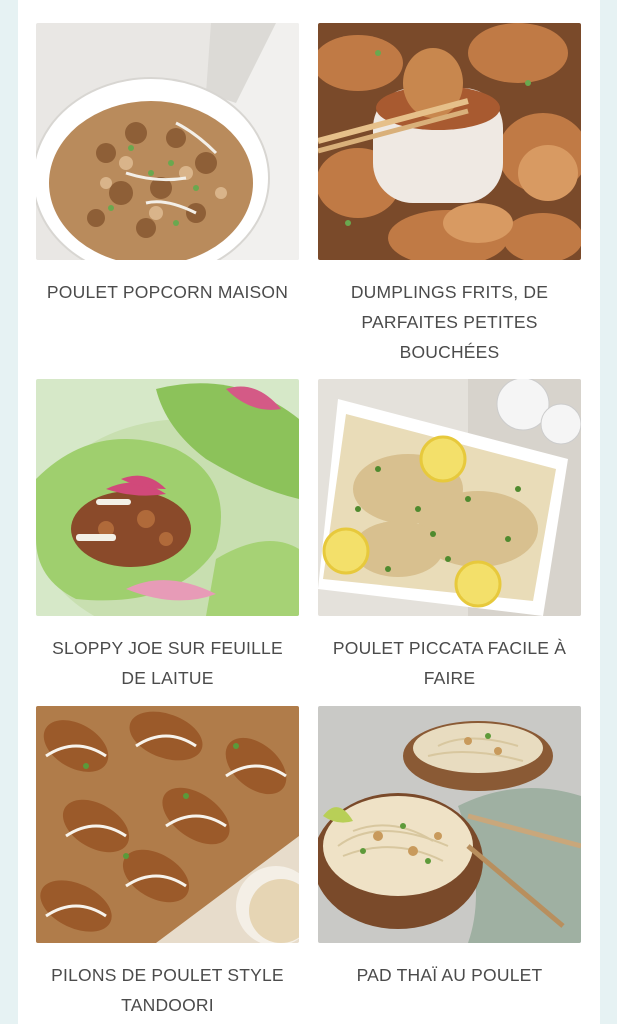  I want to click on recipe-card-sloppy-joe-lettuce: SLOPPY JOE SUR FEUILLE DE LAITUE, so click(167, 542).